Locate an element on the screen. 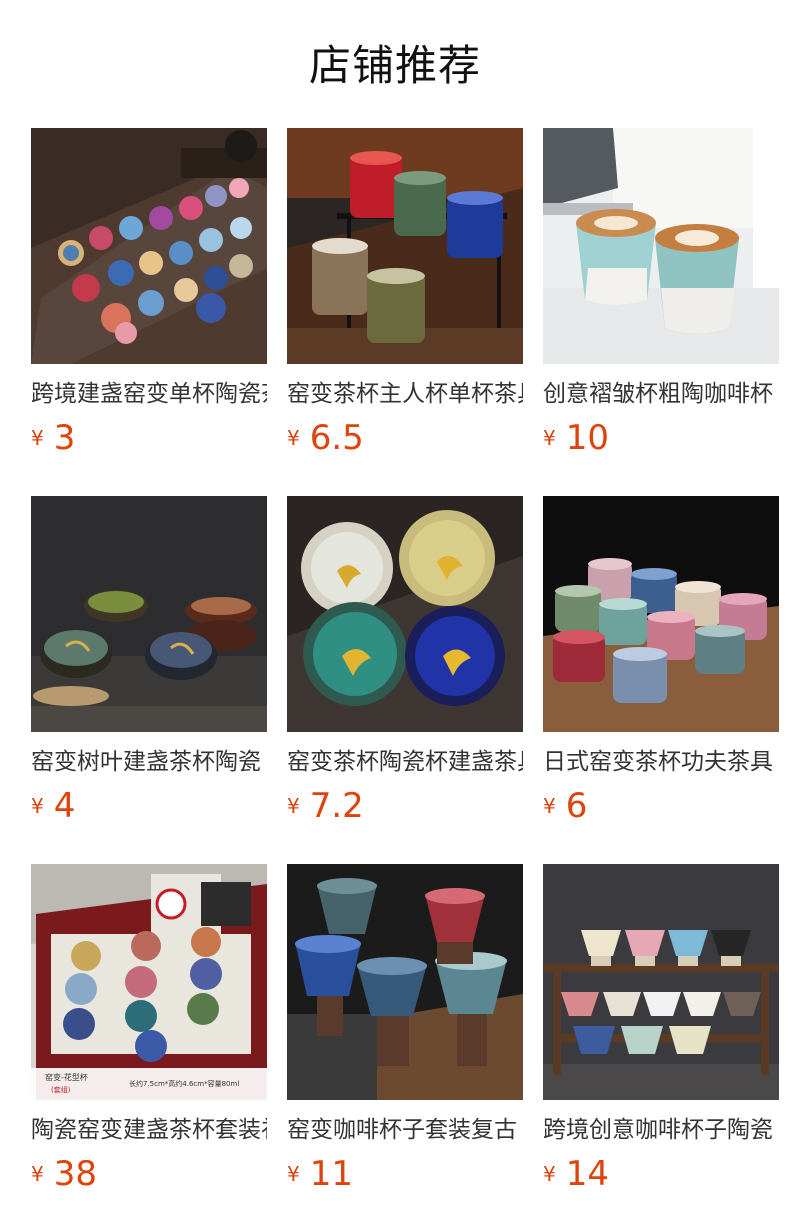 This screenshot has width=790, height=1232. price-amount: 4 is located at coordinates (64, 806).